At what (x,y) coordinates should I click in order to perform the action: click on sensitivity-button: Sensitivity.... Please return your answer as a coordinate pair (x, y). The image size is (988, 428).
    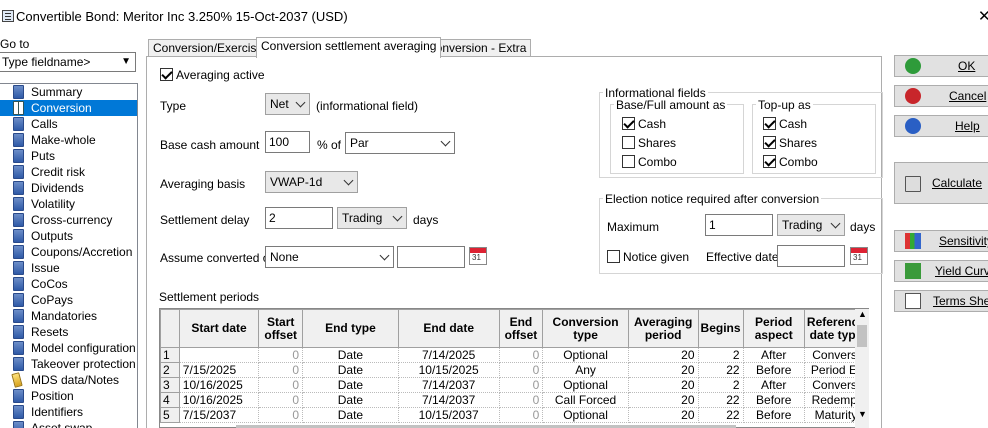
    Looking at the image, I should click on (941, 241).